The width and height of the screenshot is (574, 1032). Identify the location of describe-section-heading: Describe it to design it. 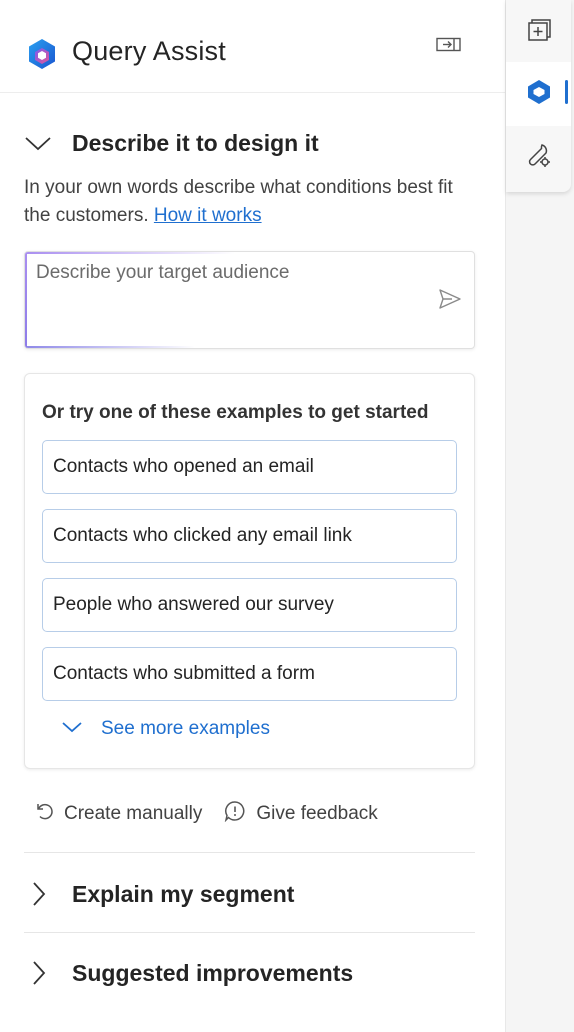
(195, 142).